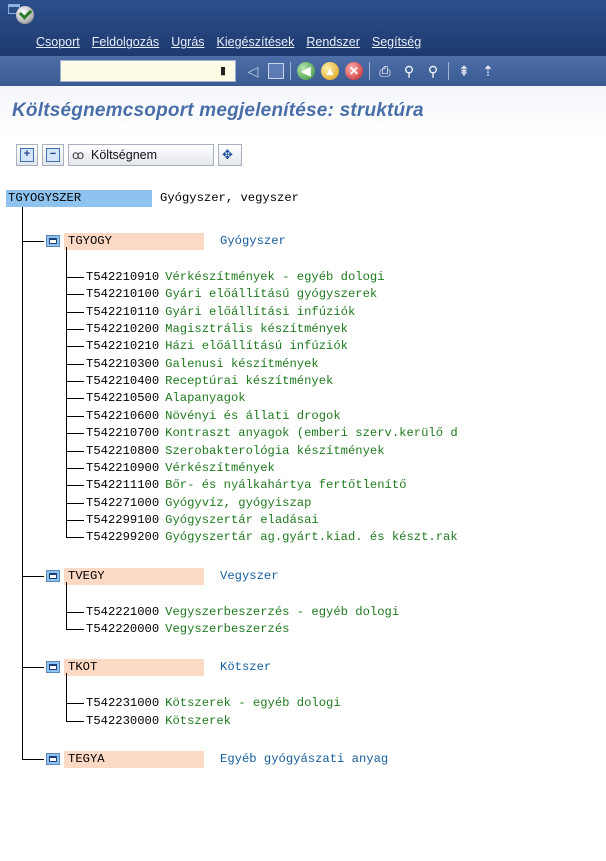  Describe the element at coordinates (311, 537) in the screenshot. I see `leaf-text: Gyógyszertár ag.gyárt.kiad. és készt.rak` at that location.